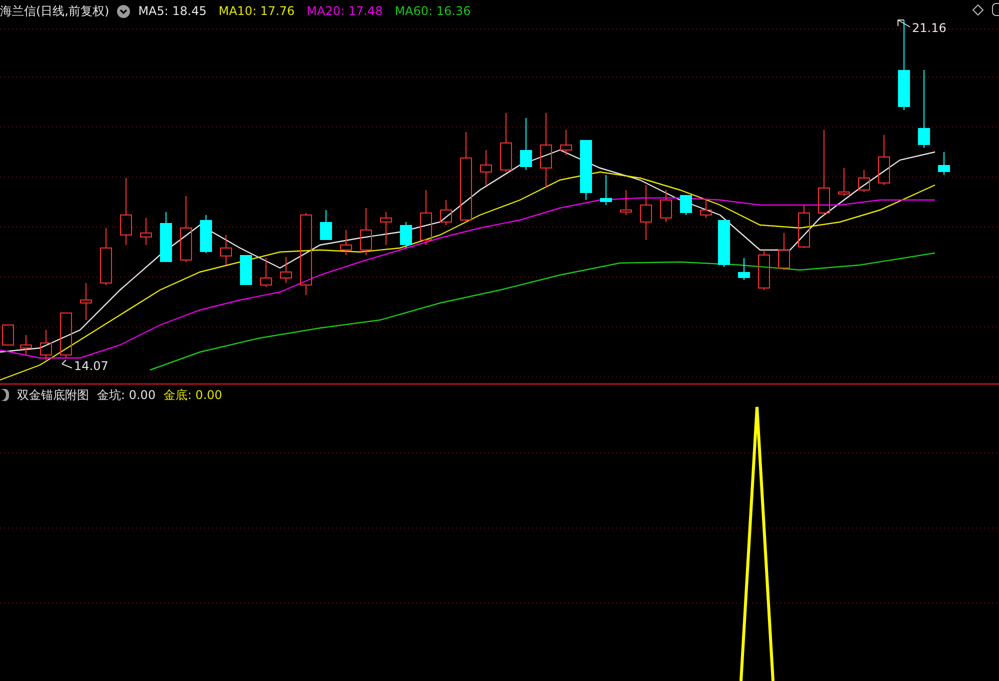 The height and width of the screenshot is (681, 999). Describe the element at coordinates (123, 11) in the screenshot. I see `dropdown-icon` at that location.